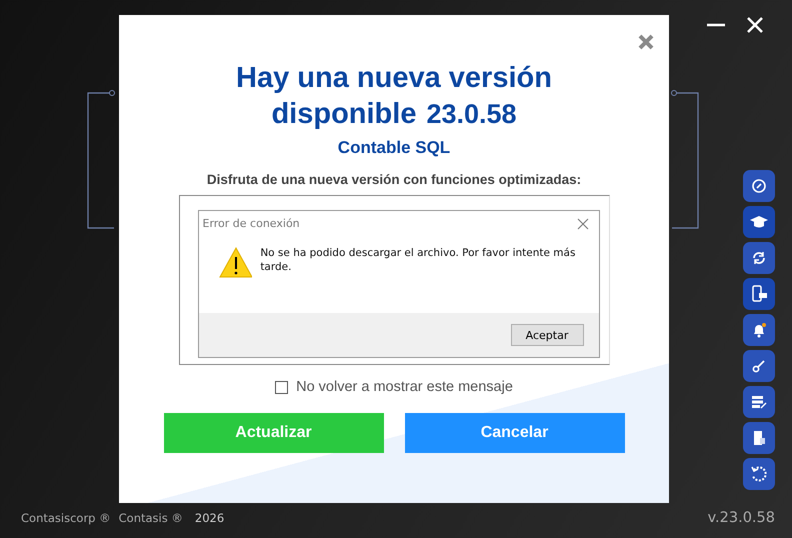 The width and height of the screenshot is (792, 538). What do you see at coordinates (759, 222) in the screenshot?
I see `graduation-cap-icon` at bounding box center [759, 222].